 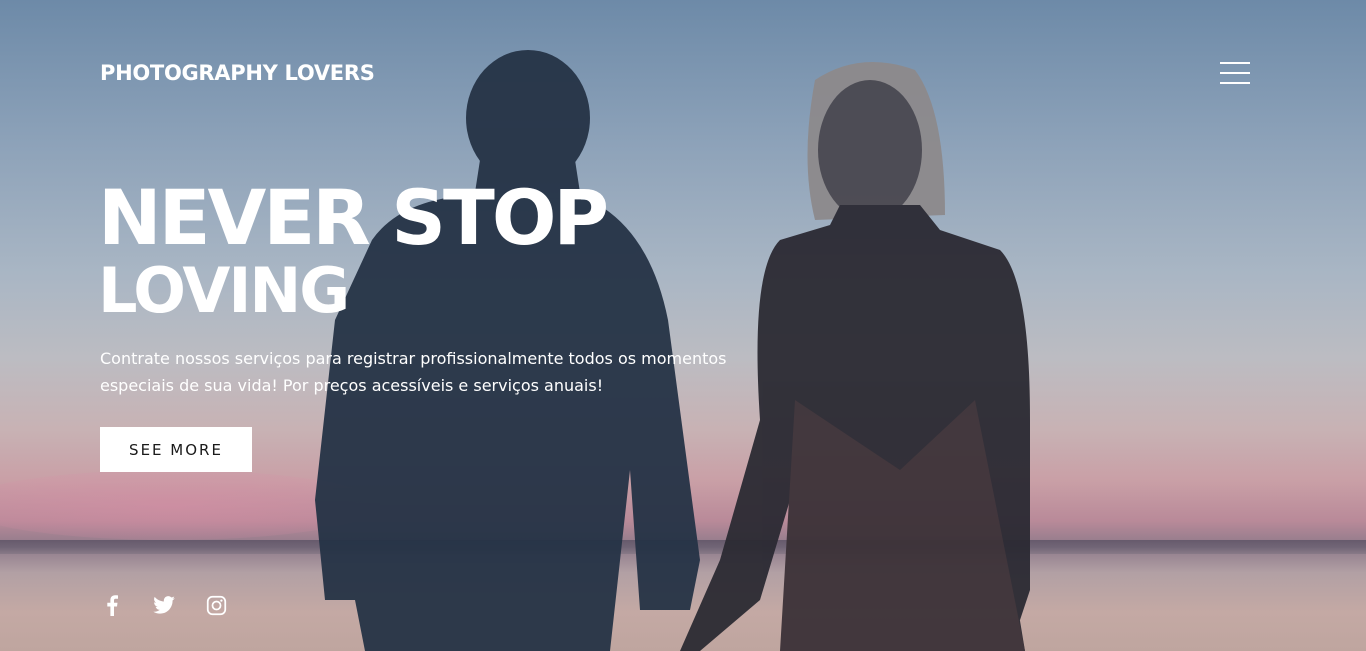 What do you see at coordinates (224, 290) in the screenshot?
I see `headline-line-2: LOVING` at bounding box center [224, 290].